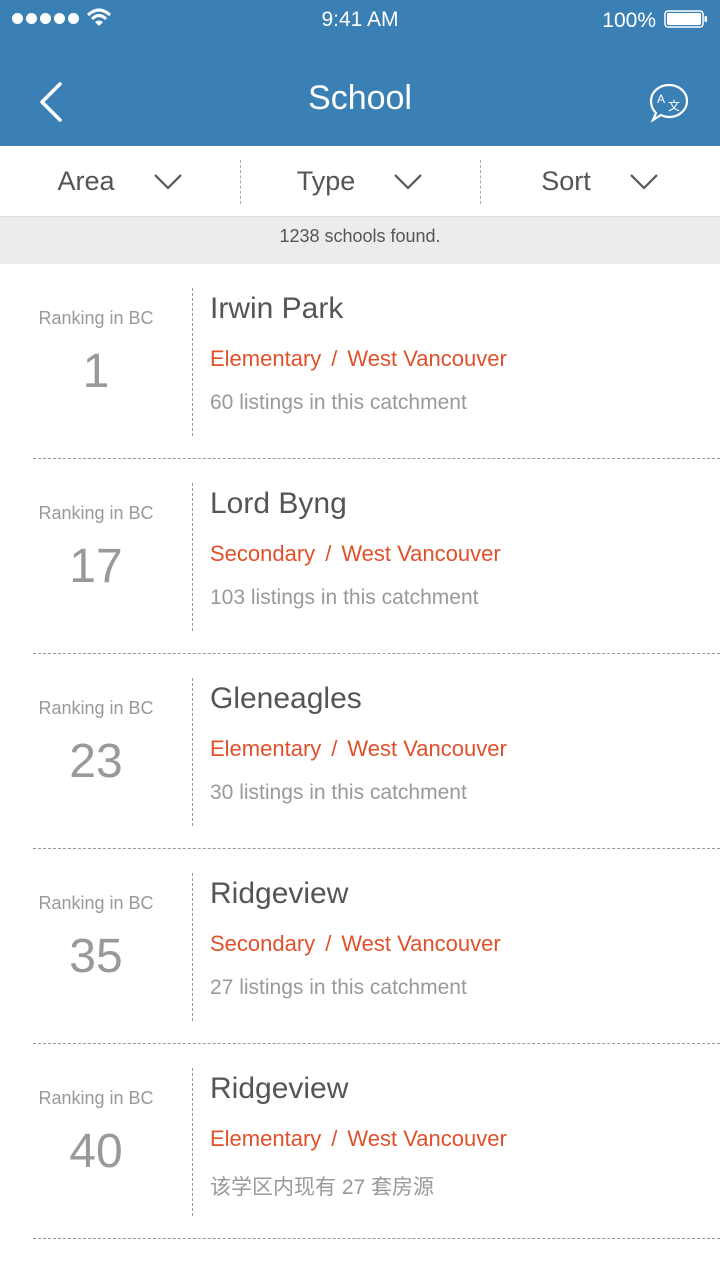 Image resolution: width=720 pixels, height=1280 pixels. What do you see at coordinates (326, 180) in the screenshot?
I see `filter-type-label: Type` at bounding box center [326, 180].